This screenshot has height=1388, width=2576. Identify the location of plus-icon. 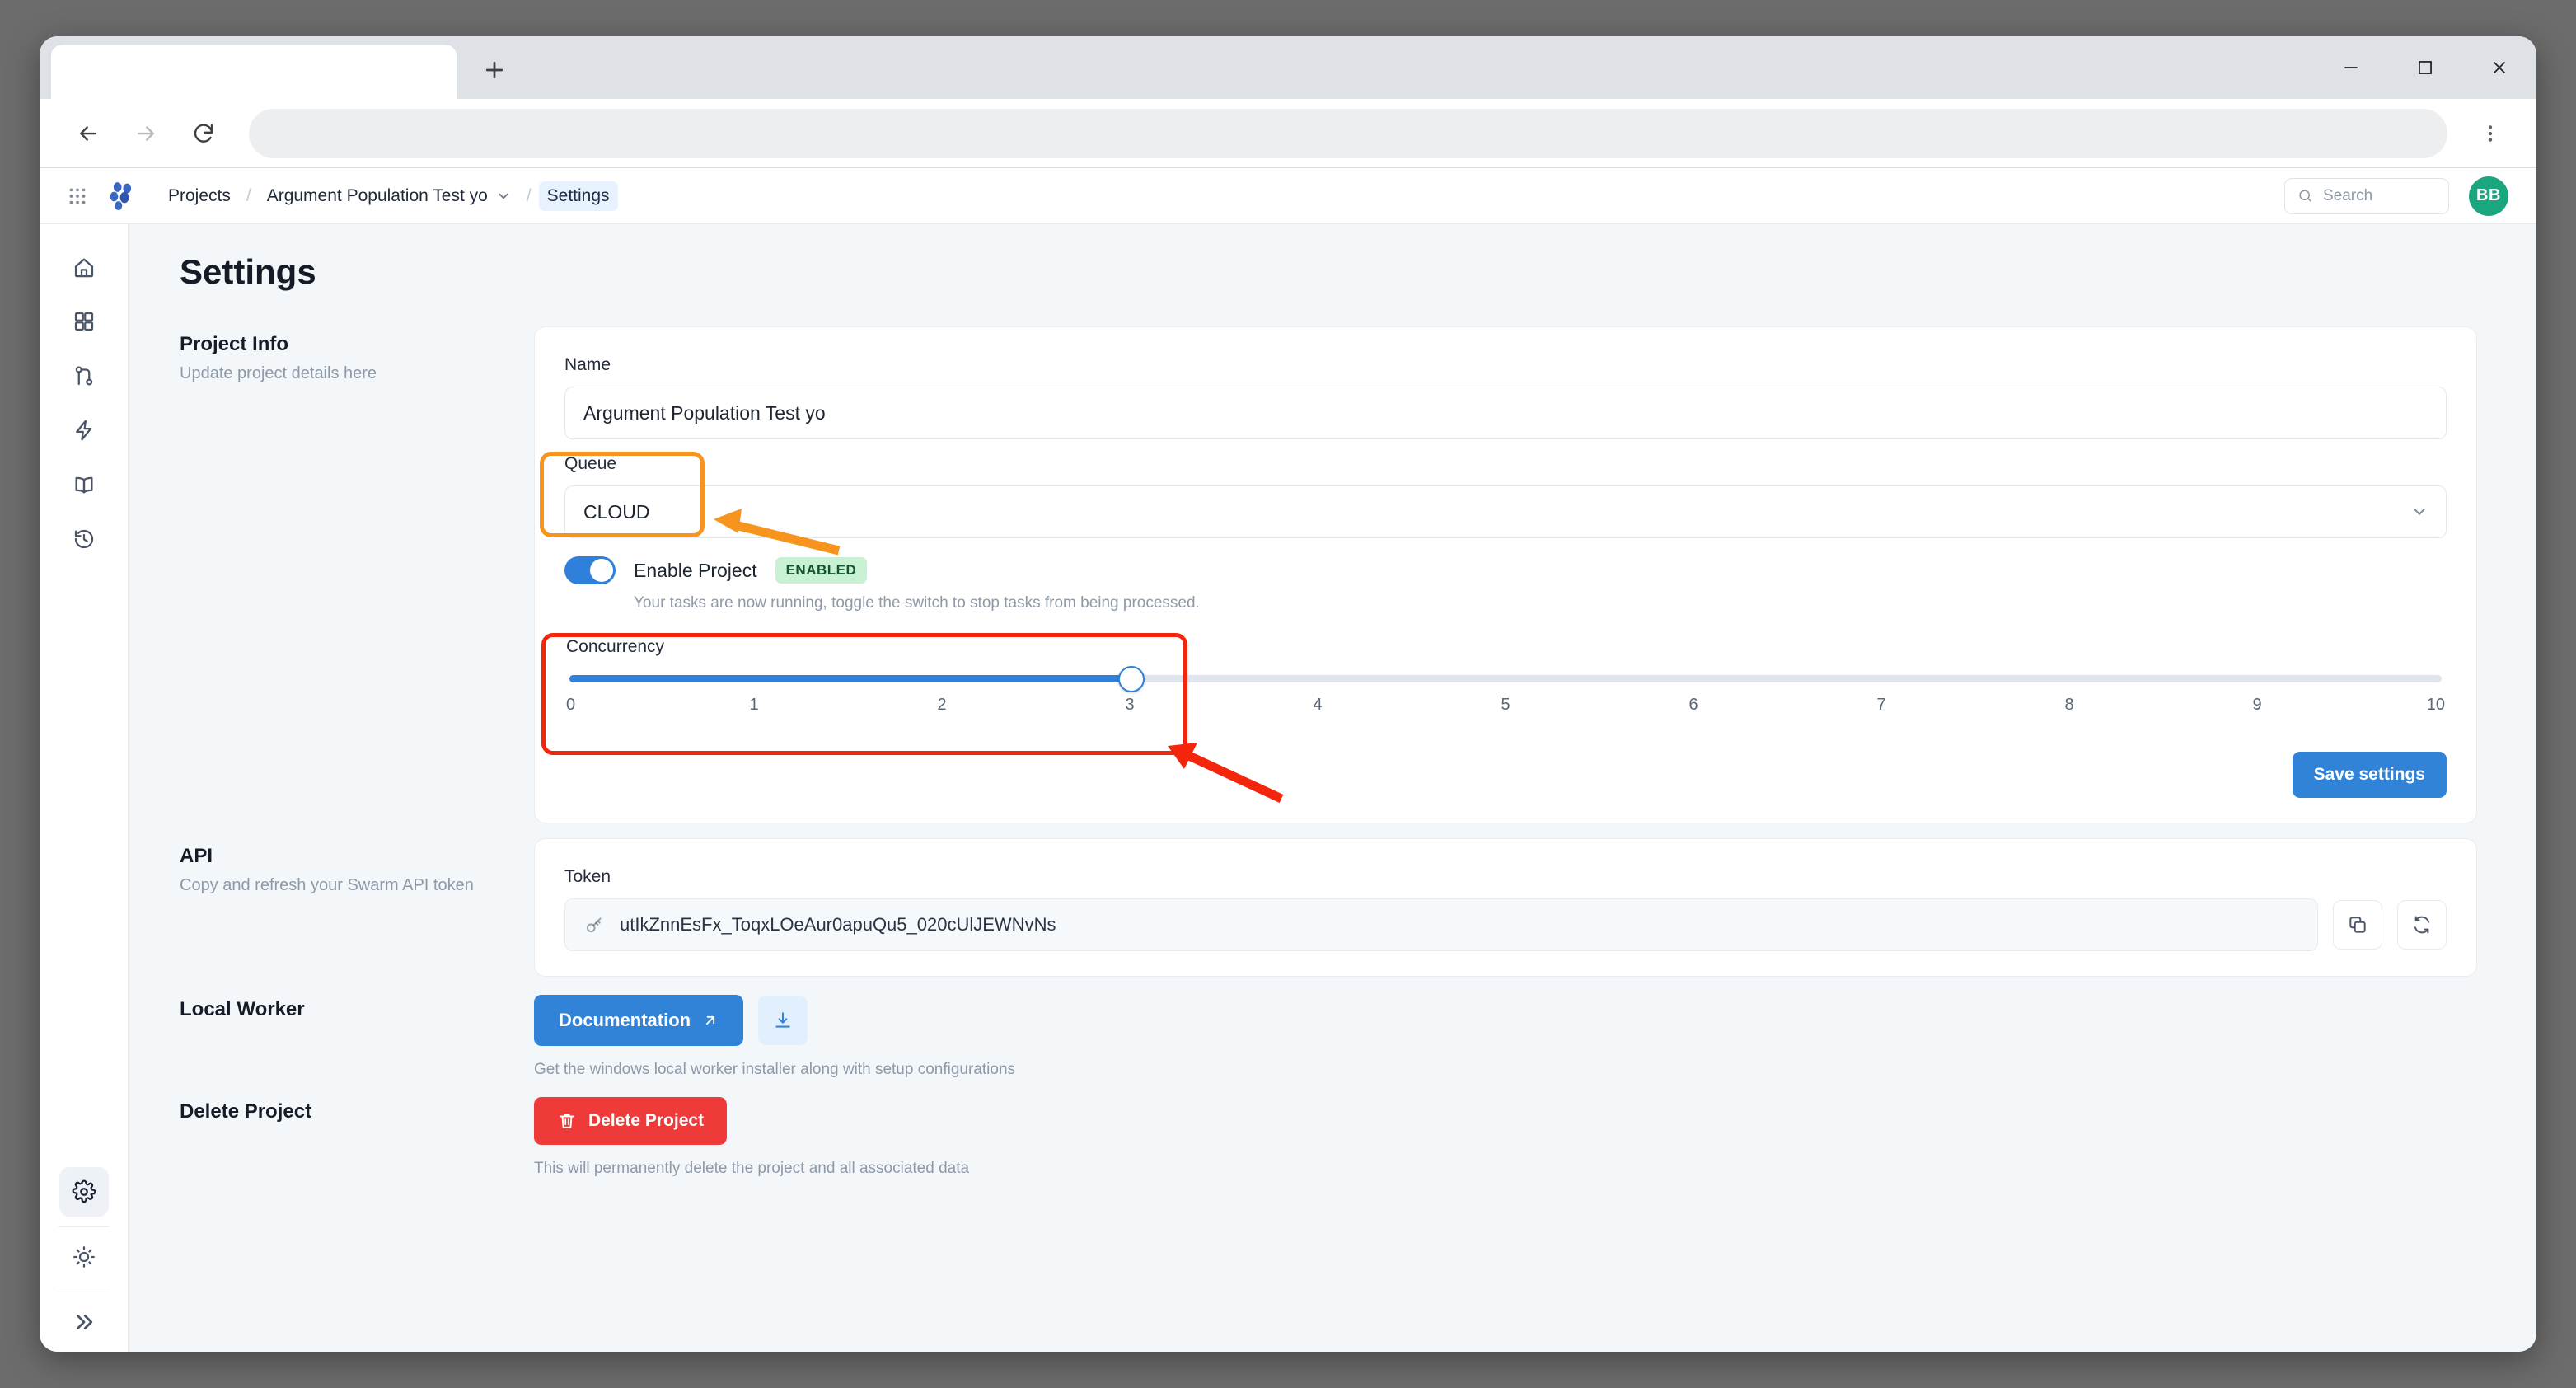
(494, 70).